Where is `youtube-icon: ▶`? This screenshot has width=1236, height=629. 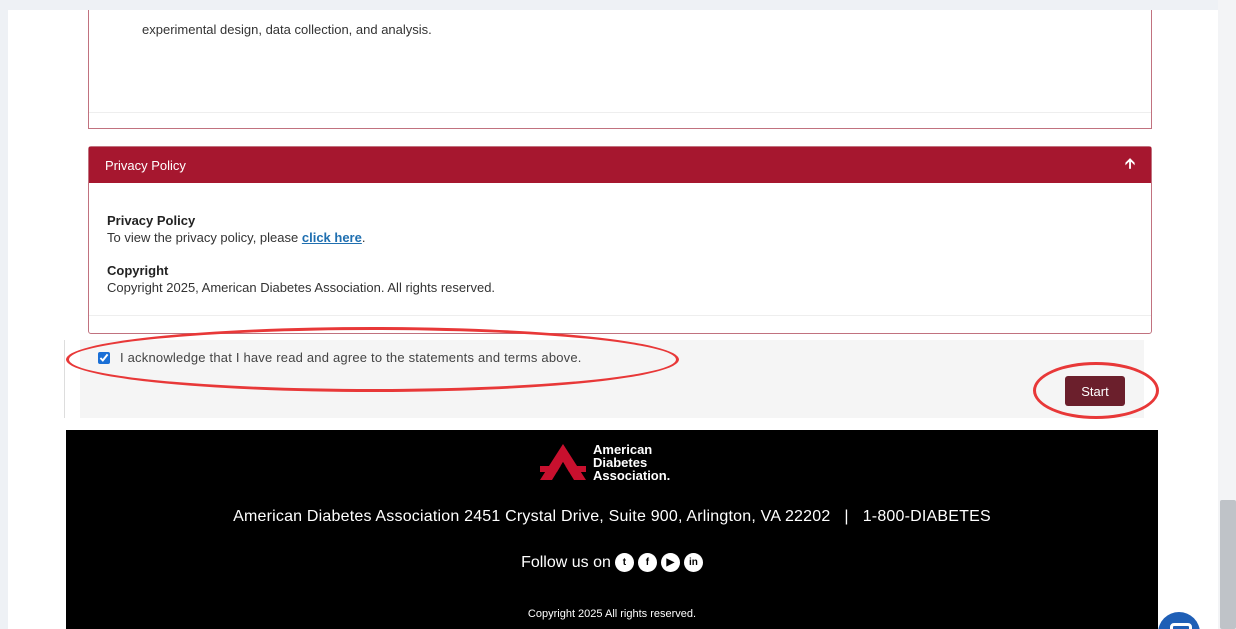 youtube-icon: ▶ is located at coordinates (670, 562).